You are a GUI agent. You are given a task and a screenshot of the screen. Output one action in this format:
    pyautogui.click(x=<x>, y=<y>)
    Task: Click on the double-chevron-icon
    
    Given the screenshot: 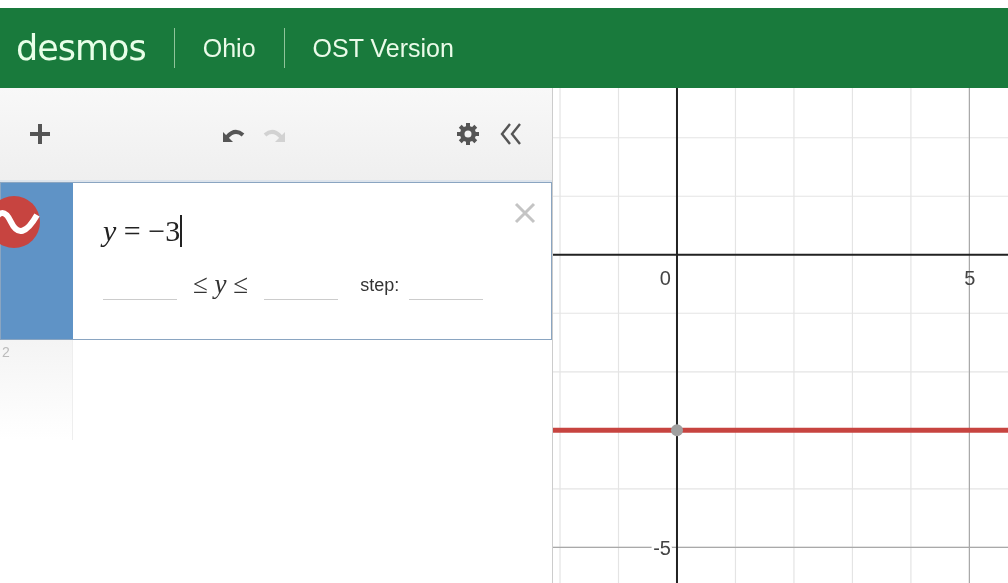 What is the action you would take?
    pyautogui.click(x=511, y=134)
    